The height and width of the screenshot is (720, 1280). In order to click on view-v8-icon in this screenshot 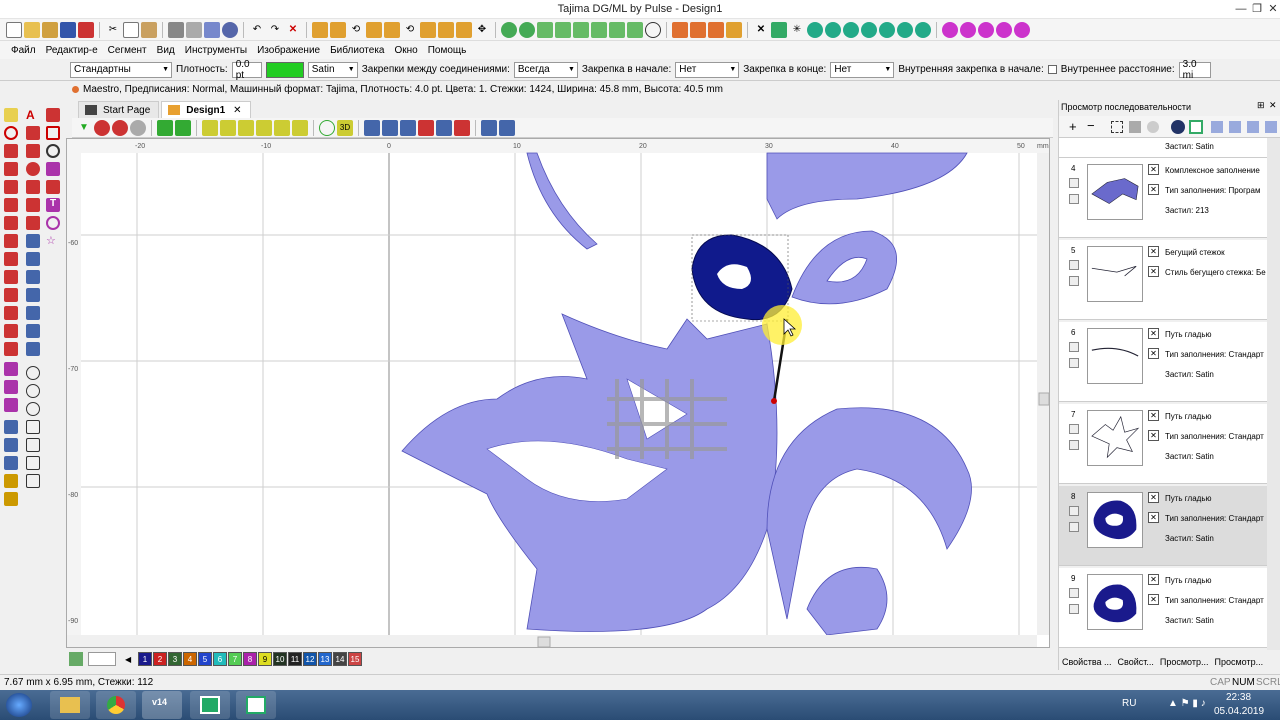, I will do `click(300, 127)`.